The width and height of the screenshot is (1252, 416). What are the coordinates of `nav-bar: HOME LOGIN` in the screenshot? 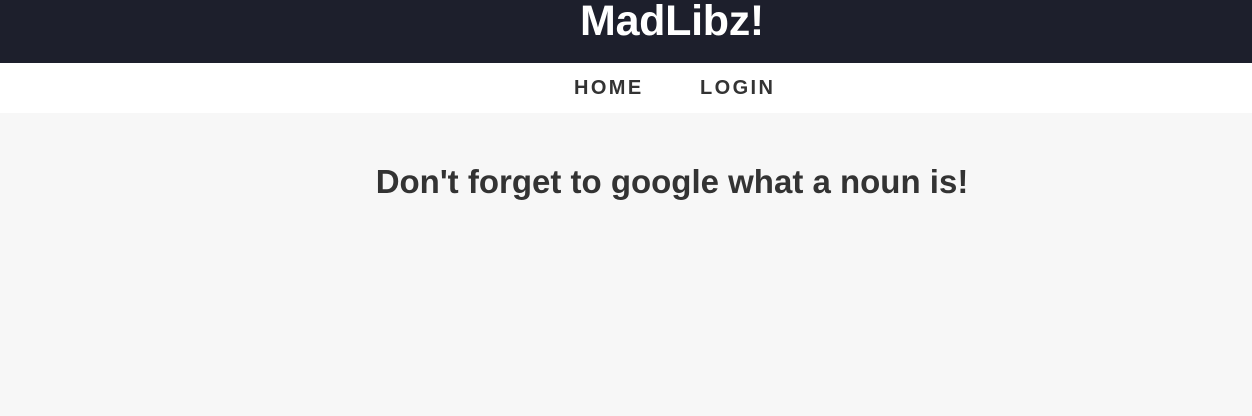 It's located at (626, 88).